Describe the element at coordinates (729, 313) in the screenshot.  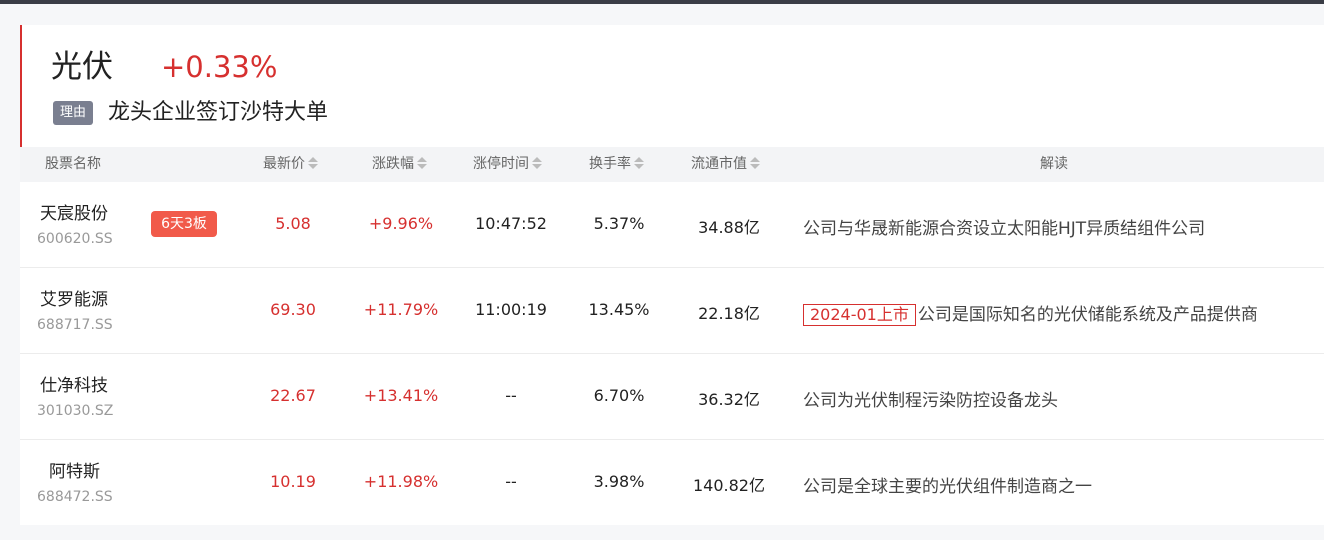
I see `mcap-cell: 22.18亿` at that location.